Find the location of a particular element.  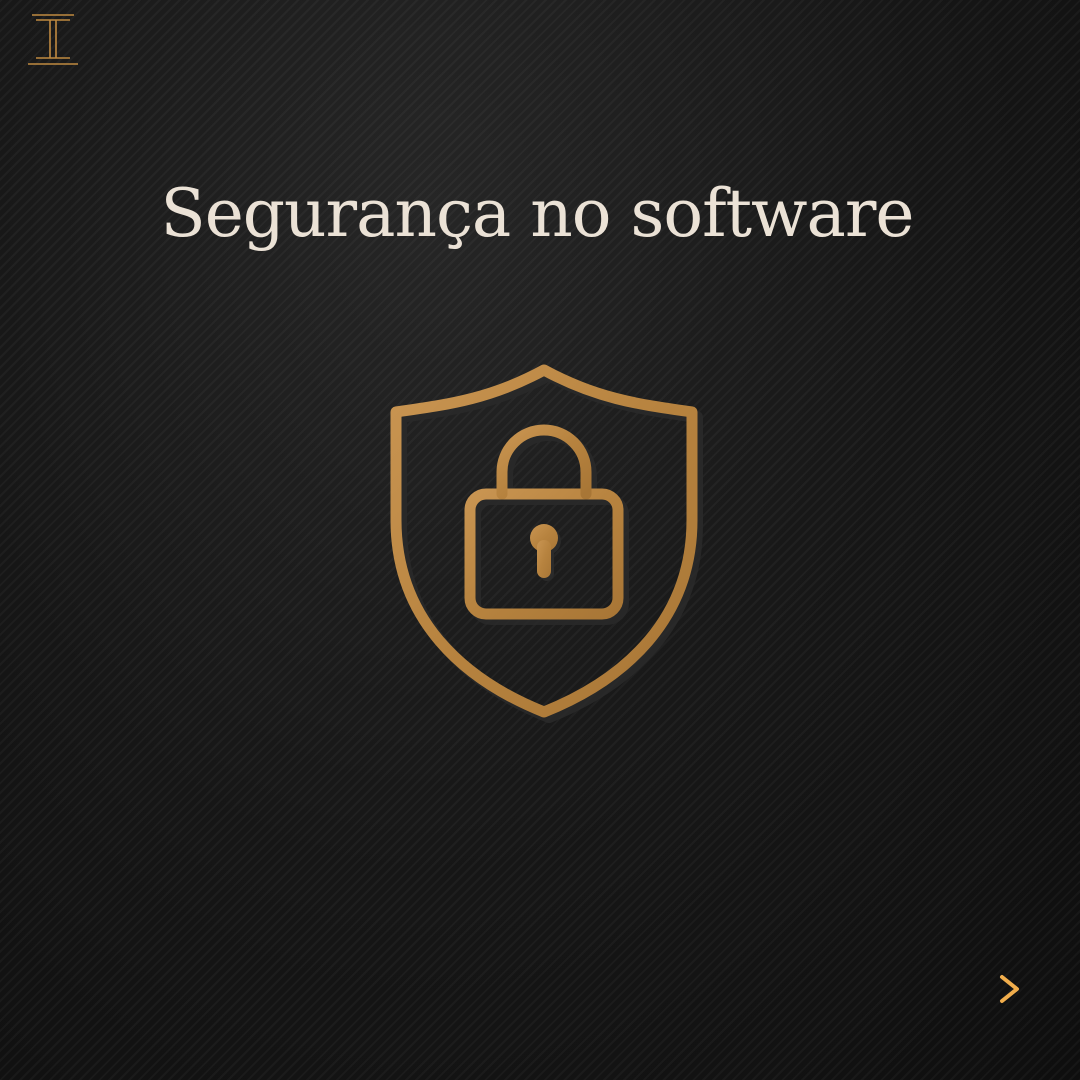

slide-title-text: Segurança no software is located at coordinates (537, 213).